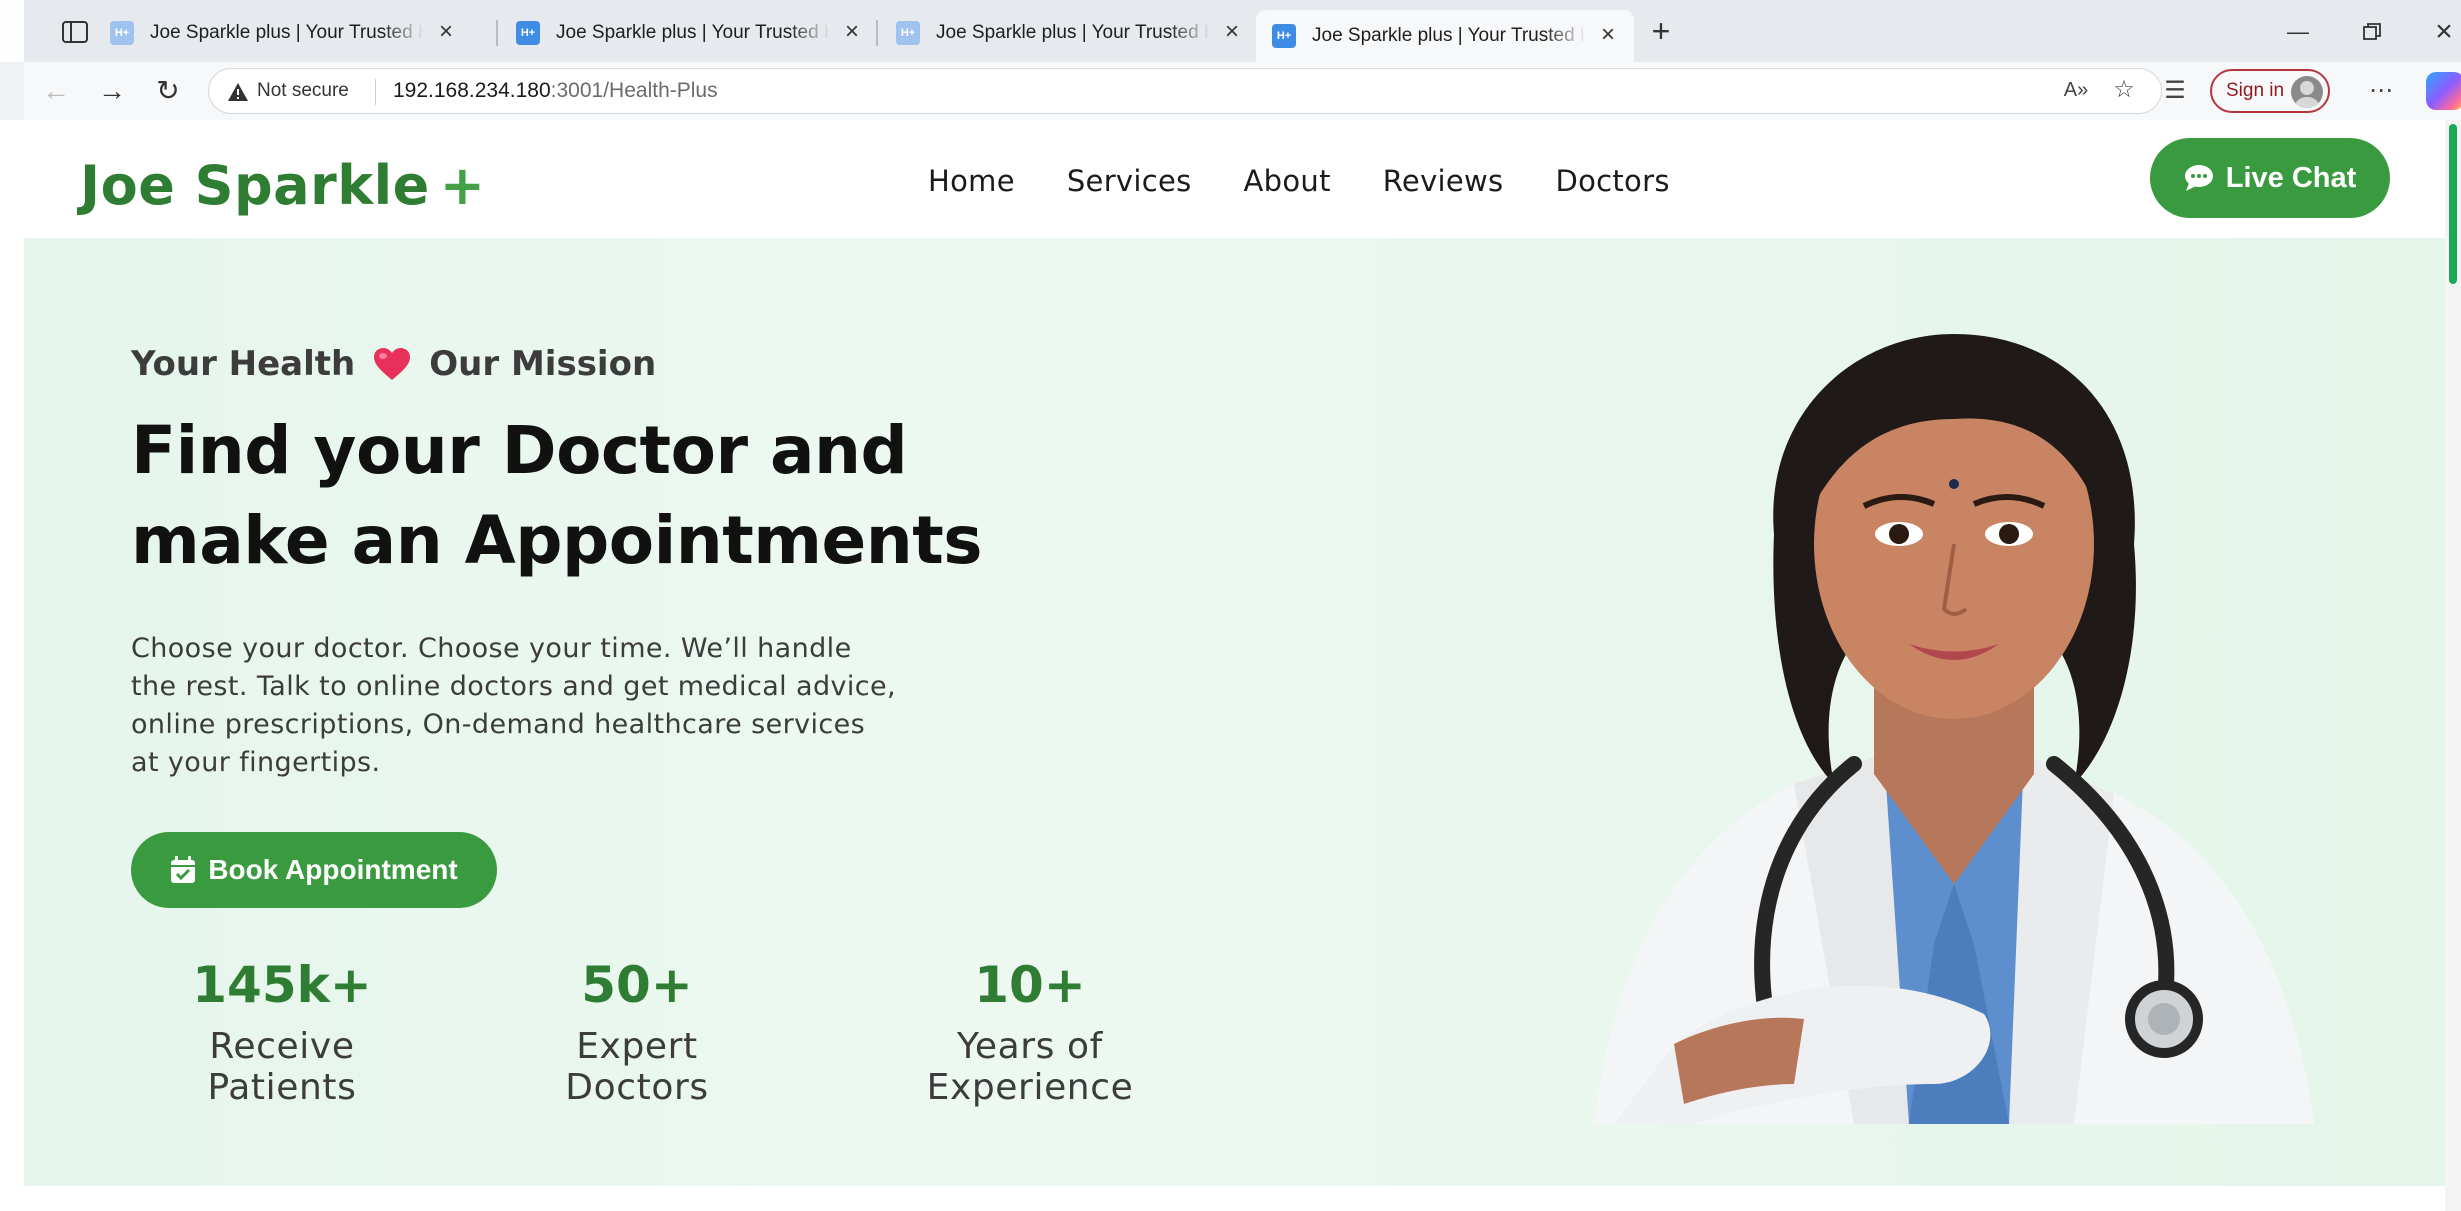 The image size is (2461, 1211). Describe the element at coordinates (543, 364) in the screenshot. I see `tagline-right: Our Mission` at that location.